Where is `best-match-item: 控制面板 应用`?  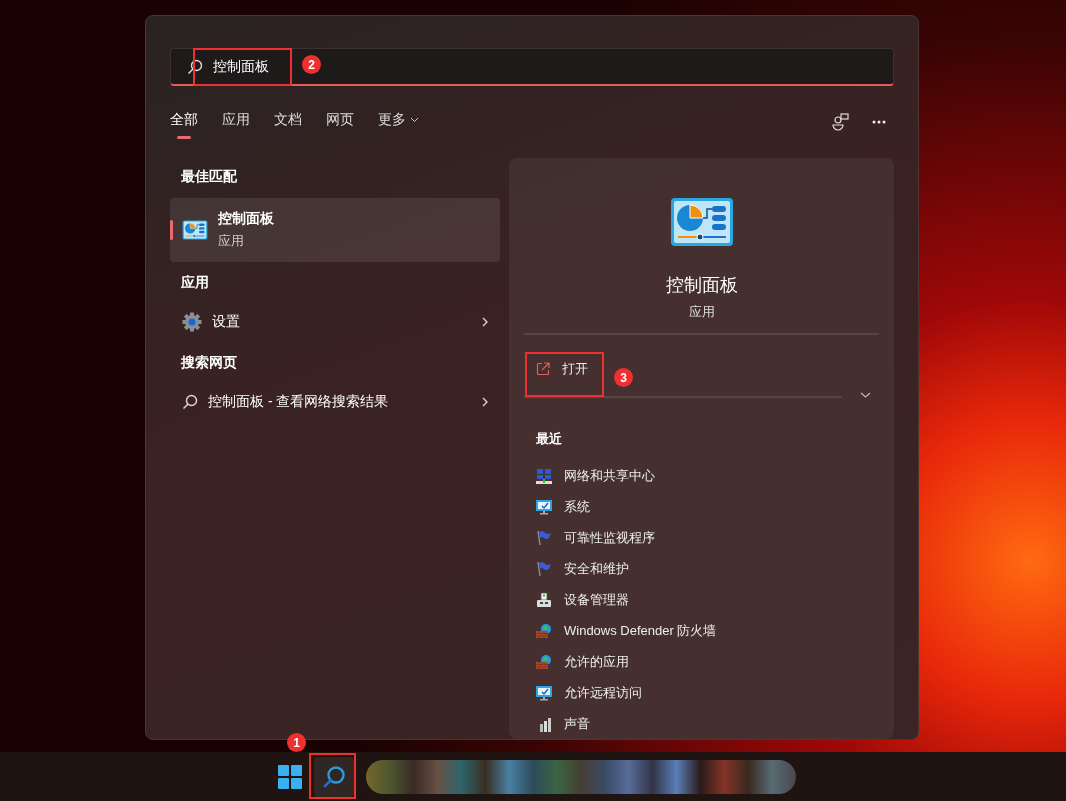 best-match-item: 控制面板 应用 is located at coordinates (335, 230).